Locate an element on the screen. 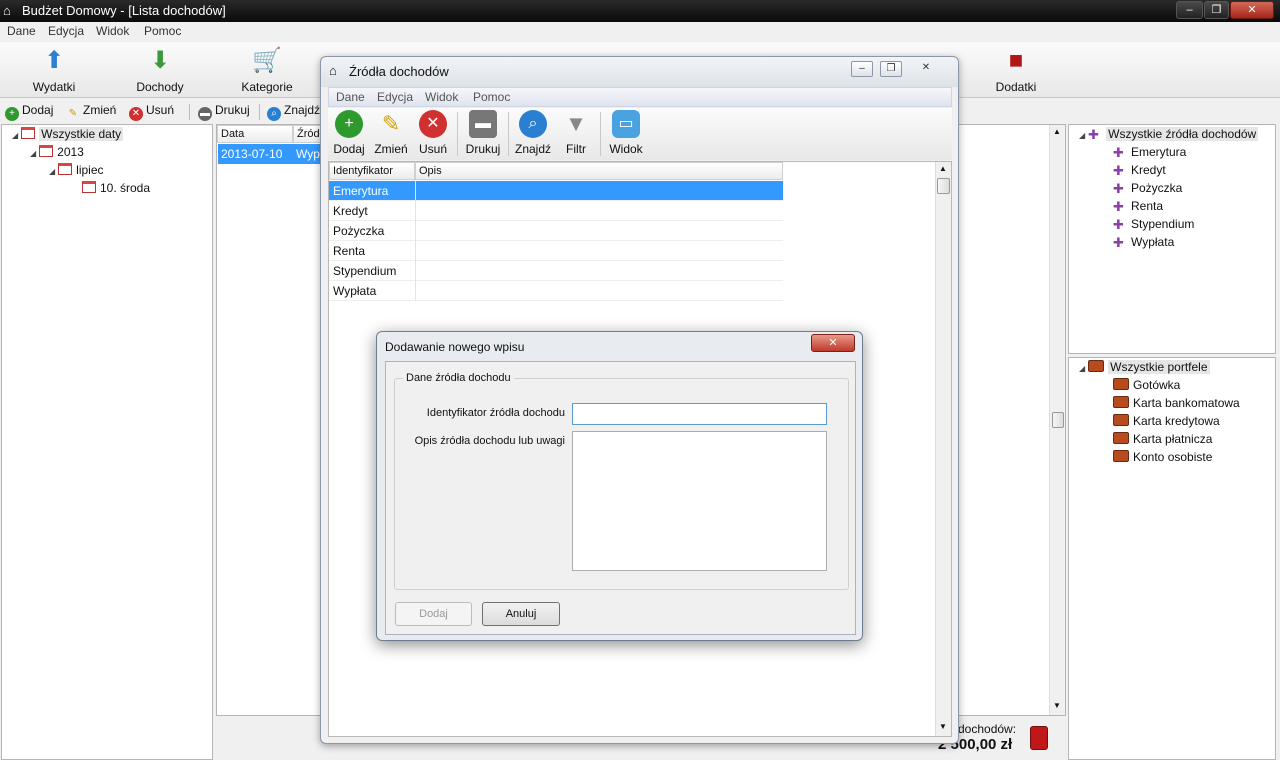  tree-item-all-dates: ◢ Wszystkie daty is located at coordinates (68, 134).